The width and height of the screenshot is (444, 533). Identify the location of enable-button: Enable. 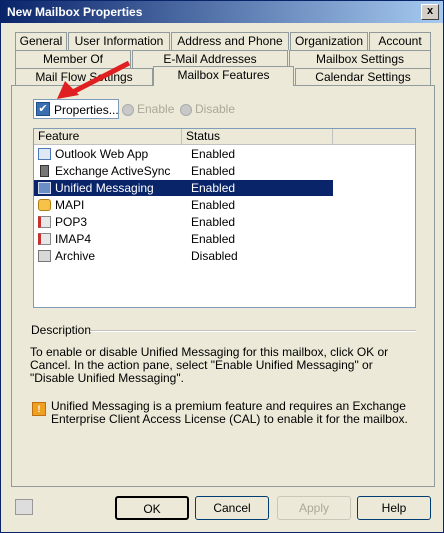
(148, 109).